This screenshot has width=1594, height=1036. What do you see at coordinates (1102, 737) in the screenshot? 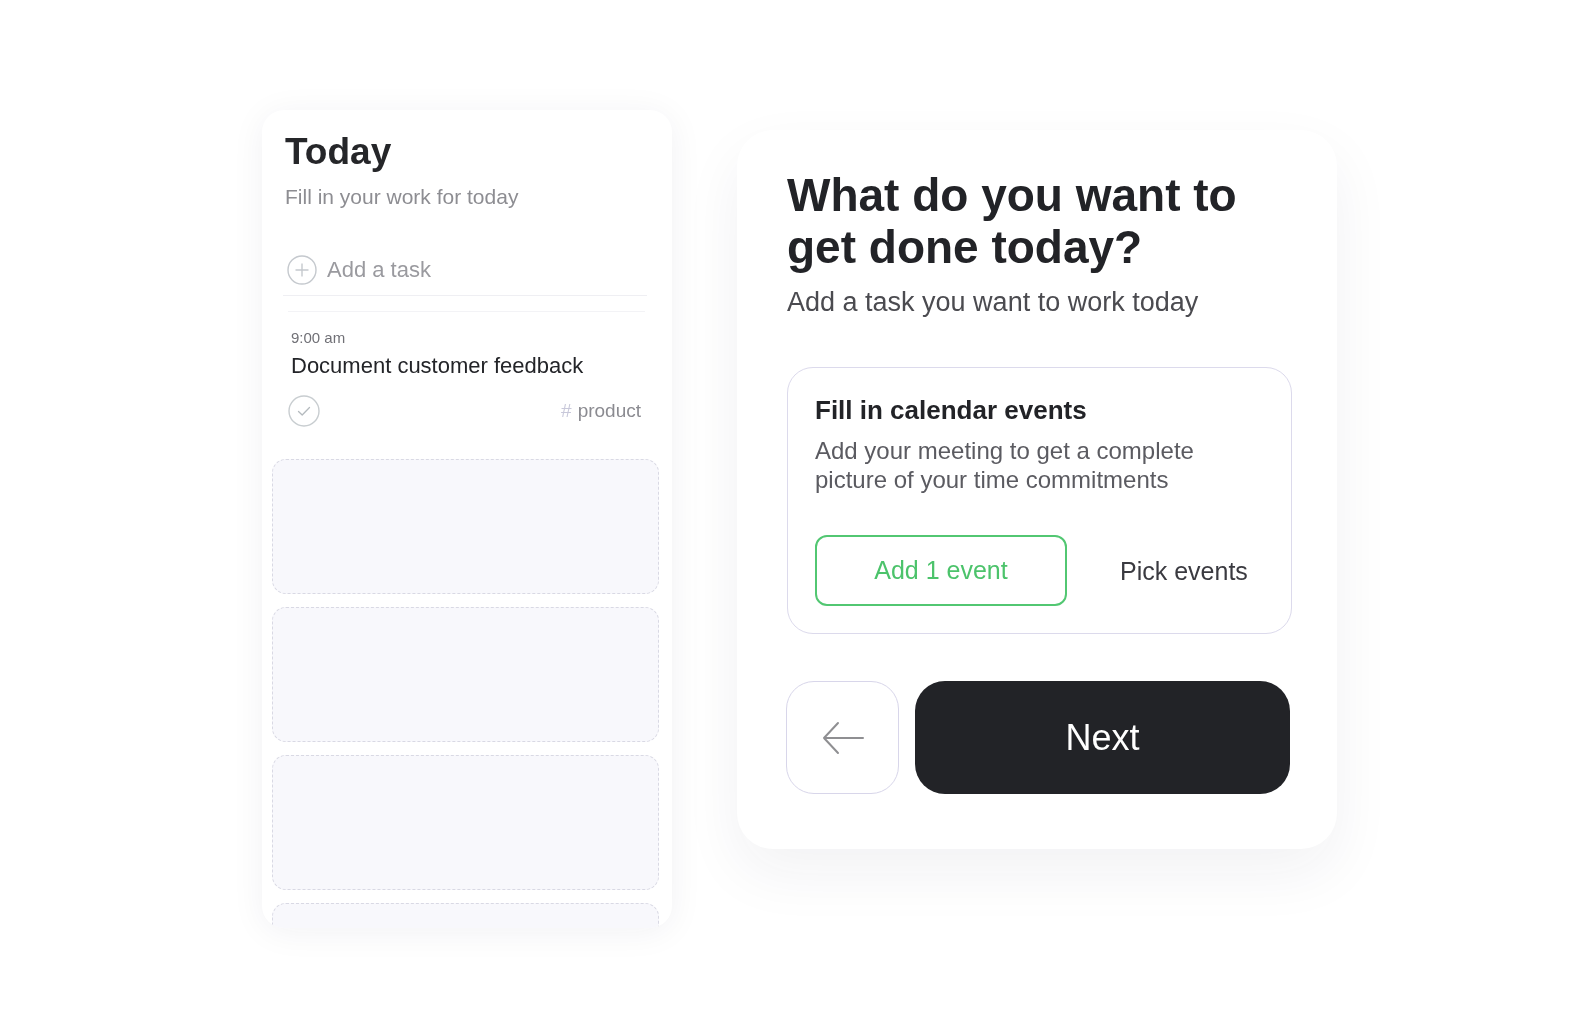
I see `next-button: Next` at bounding box center [1102, 737].